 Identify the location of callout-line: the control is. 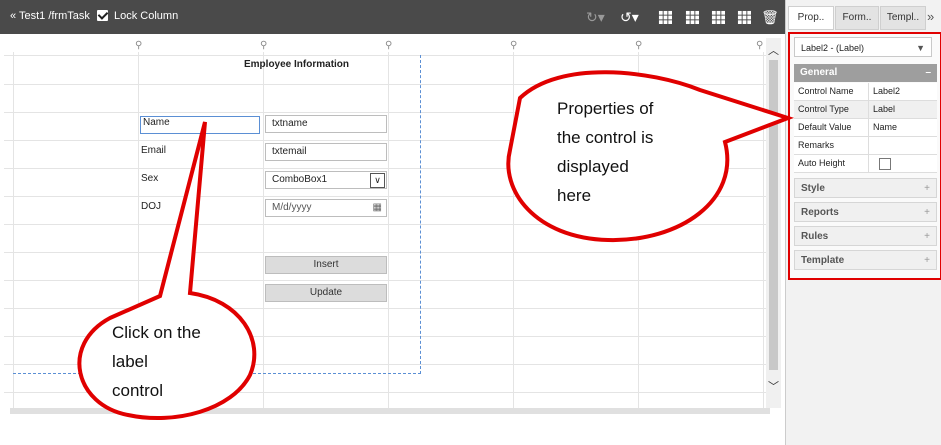
(605, 137).